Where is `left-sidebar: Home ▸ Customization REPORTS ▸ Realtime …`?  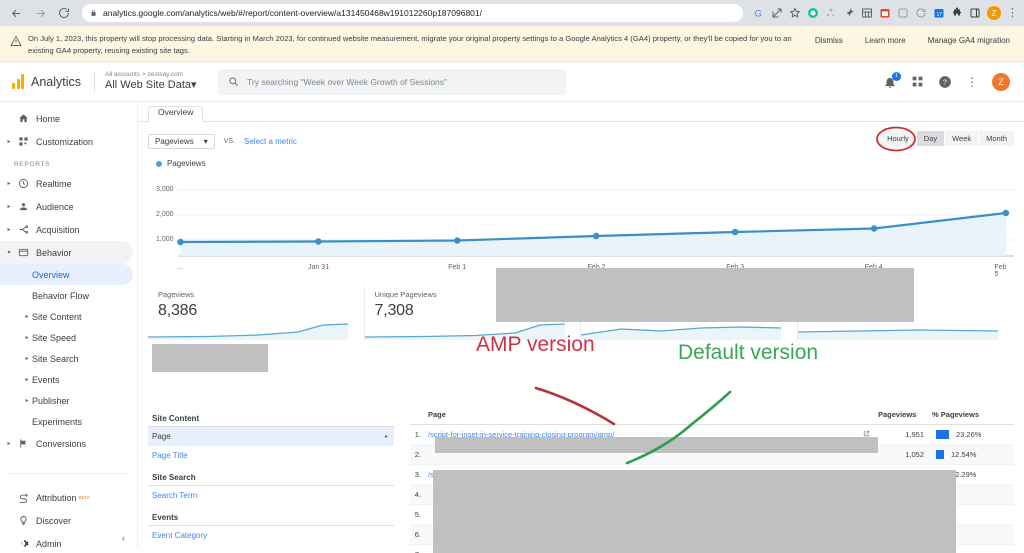 left-sidebar: Home ▸ Customization REPORTS ▸ Realtime … is located at coordinates (69, 325).